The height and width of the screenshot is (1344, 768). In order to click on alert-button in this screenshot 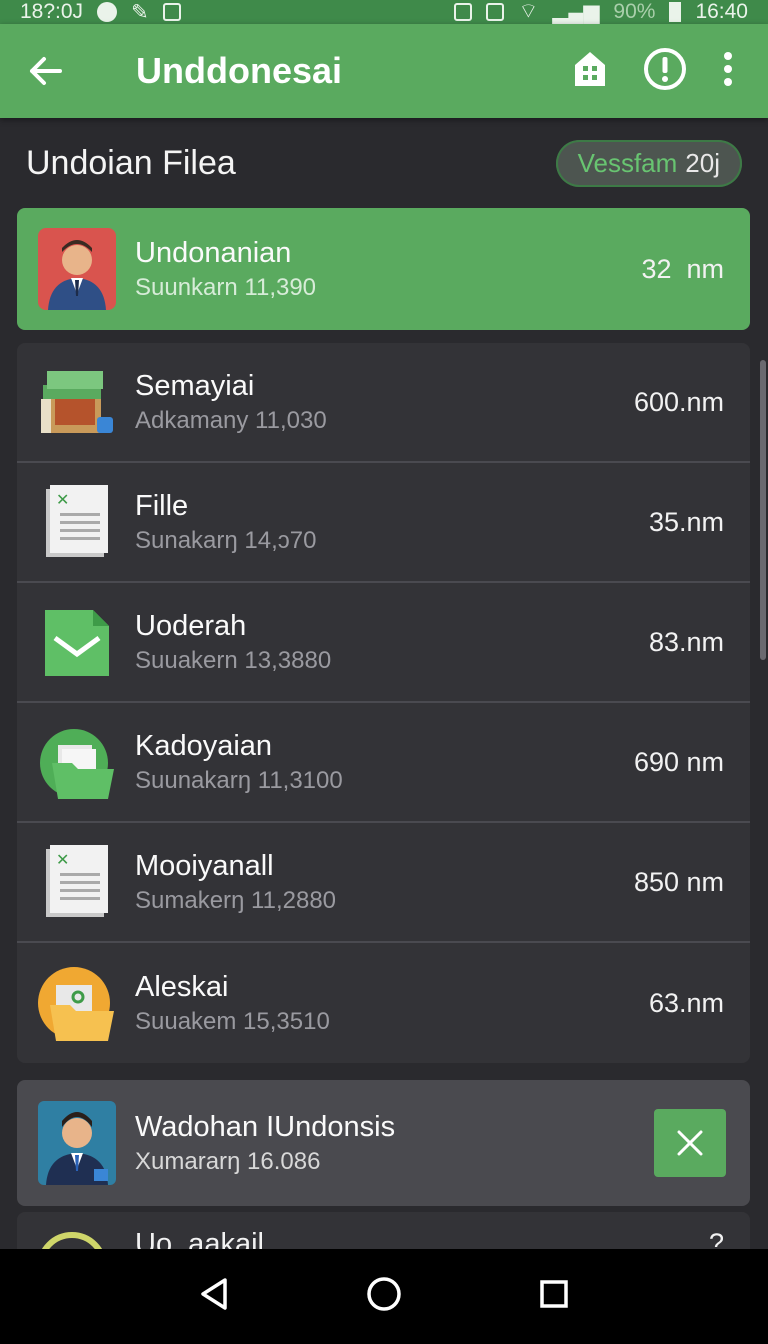, I will do `click(665, 71)`.